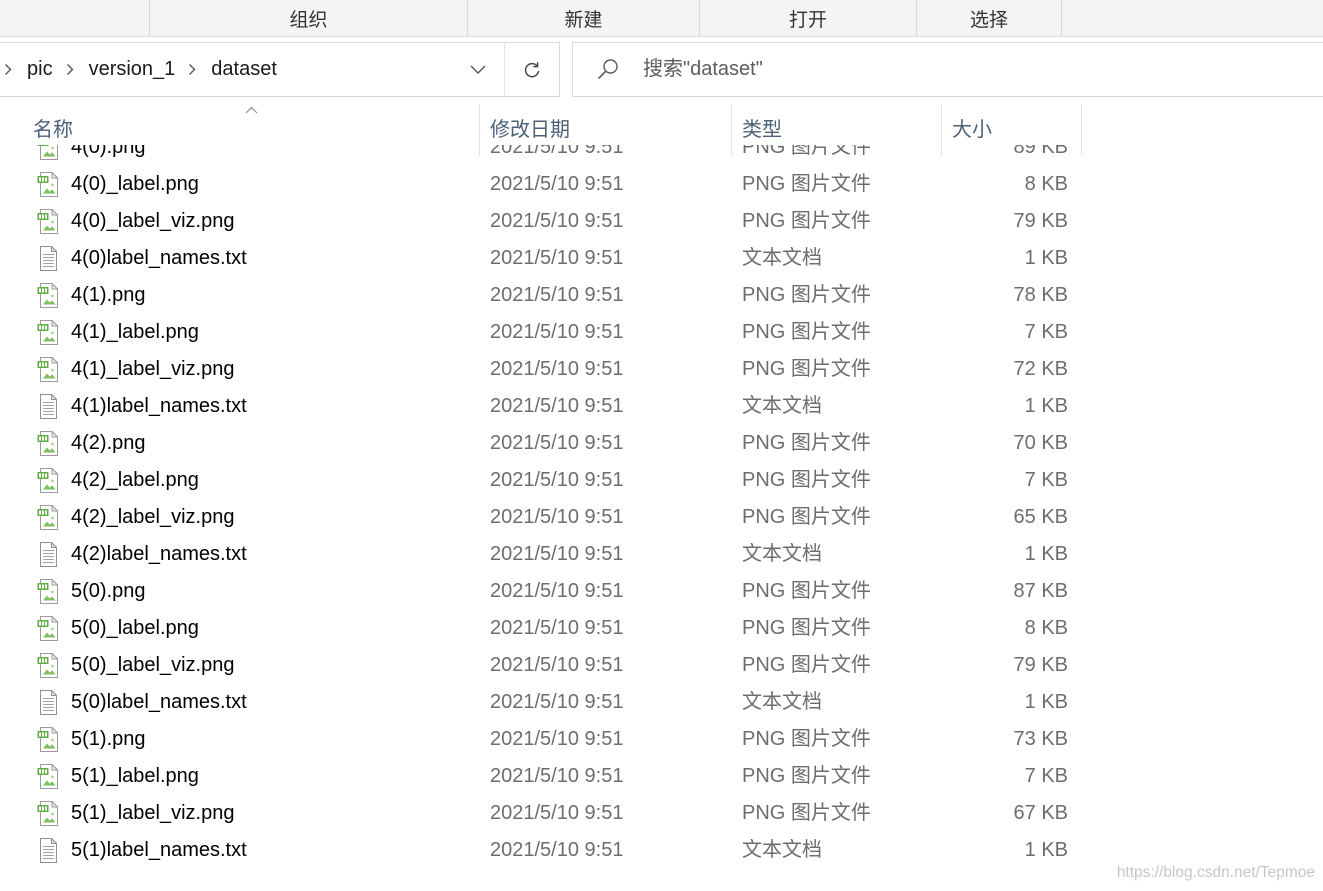 This screenshot has width=1323, height=891. Describe the element at coordinates (135, 331) in the screenshot. I see `file-name: 4(1)_label.png` at that location.